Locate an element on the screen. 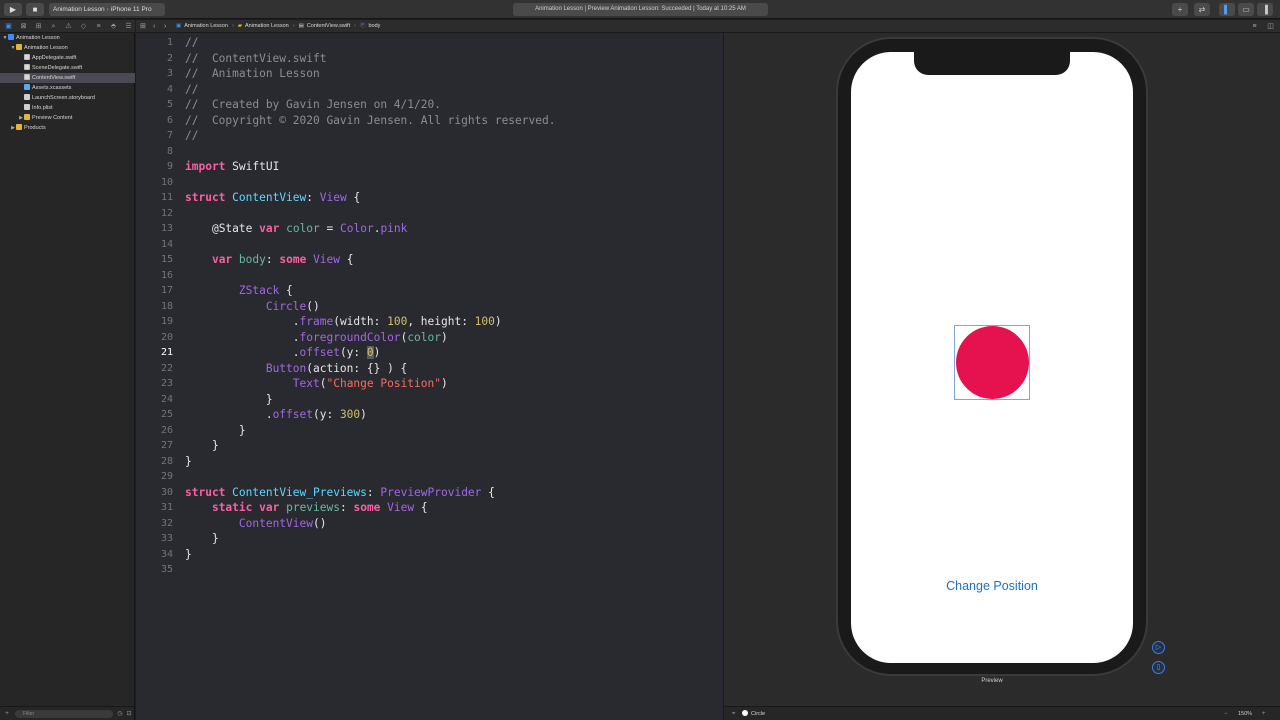 This screenshot has height=720, width=1280. report-icon: ☰ is located at coordinates (128, 26).